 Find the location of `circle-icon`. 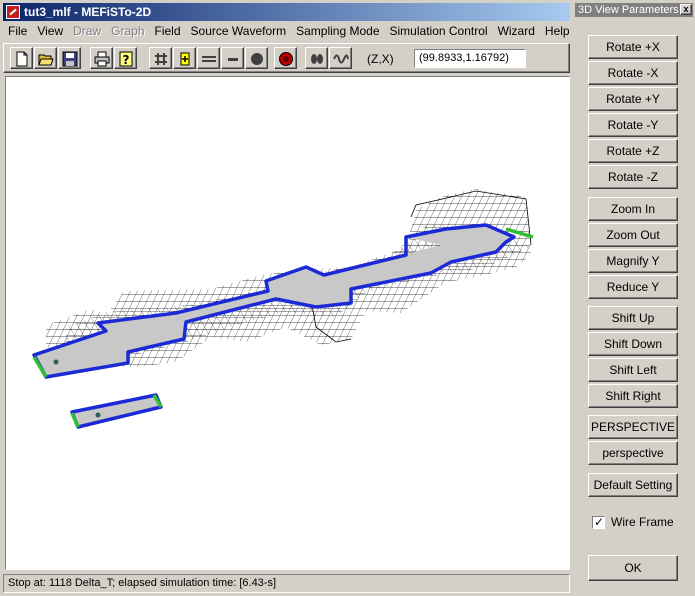

circle-icon is located at coordinates (257, 59).